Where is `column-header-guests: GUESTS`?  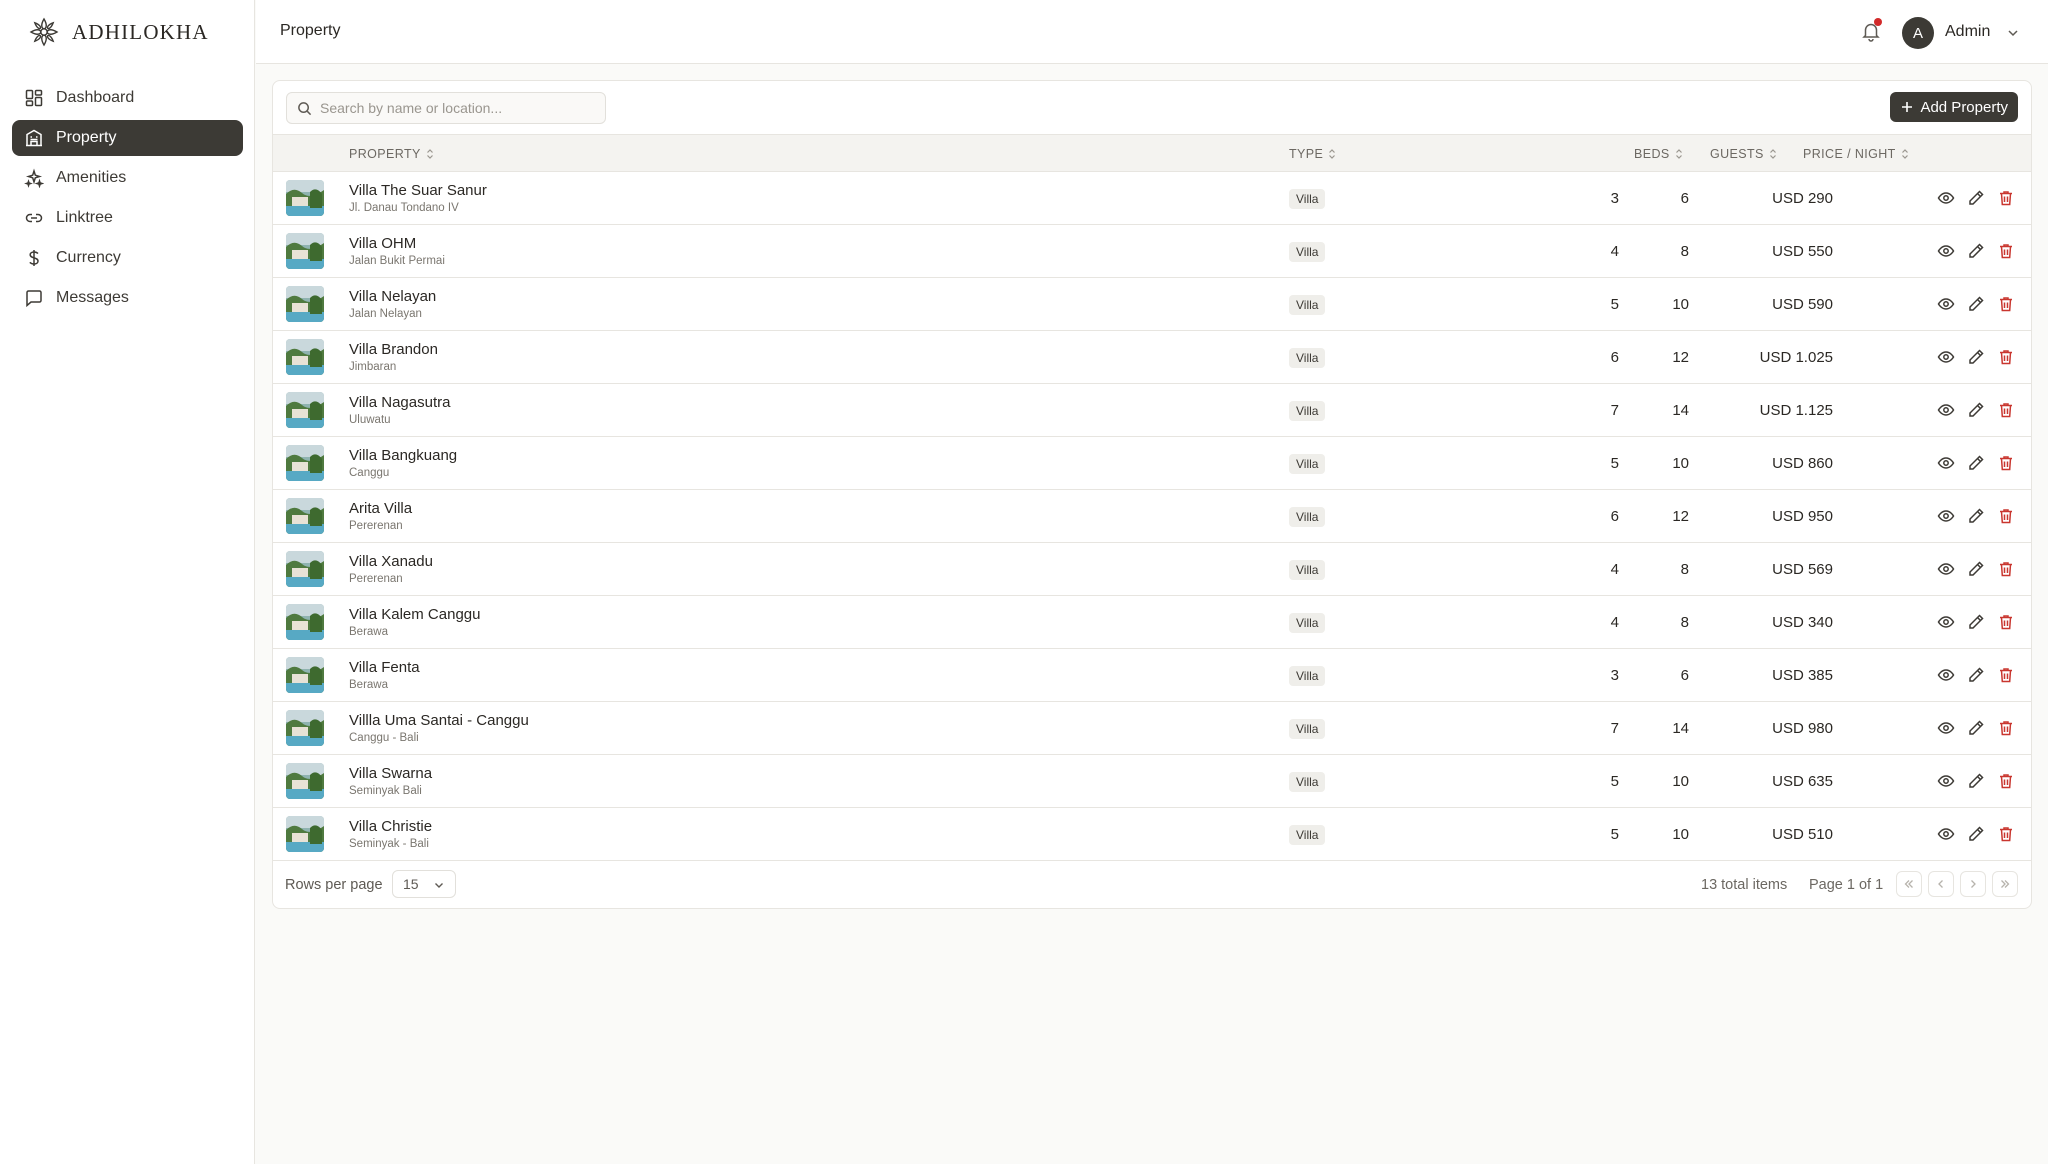
column-header-guests: GUESTS is located at coordinates (1743, 154).